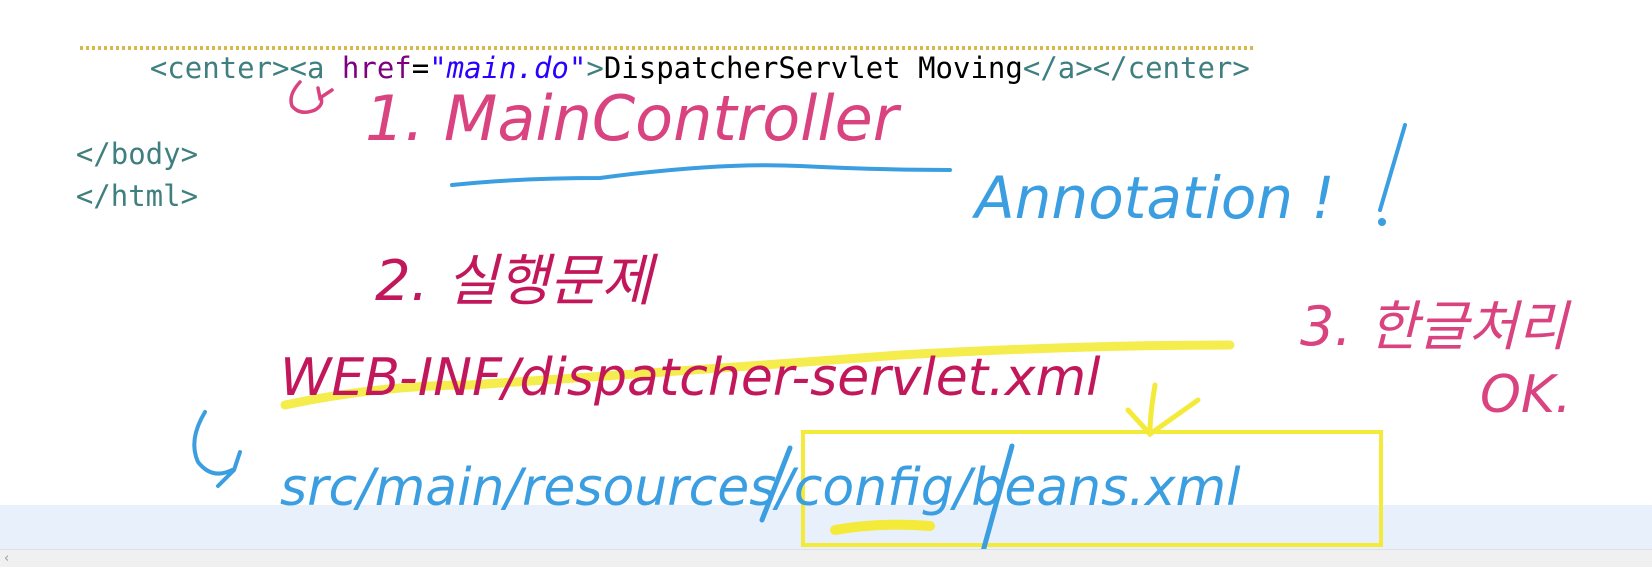 The width and height of the screenshot is (1652, 567). I want to click on blue-underline-stroke, so click(701, 175).